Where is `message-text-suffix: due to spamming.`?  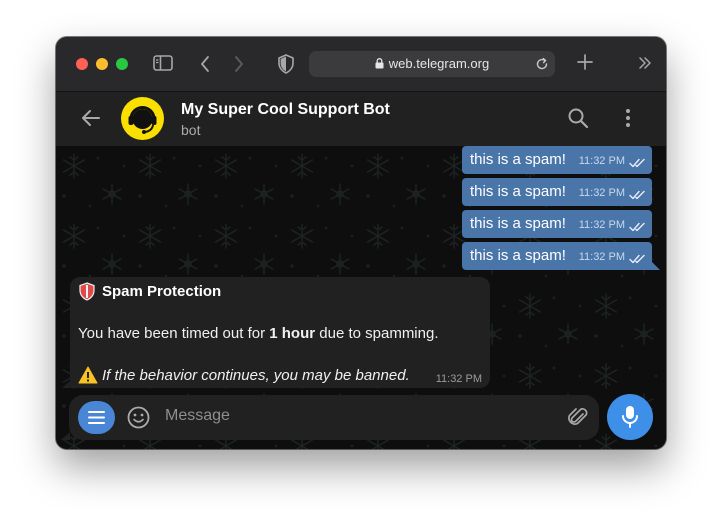
message-text-suffix: due to spamming. is located at coordinates (377, 333).